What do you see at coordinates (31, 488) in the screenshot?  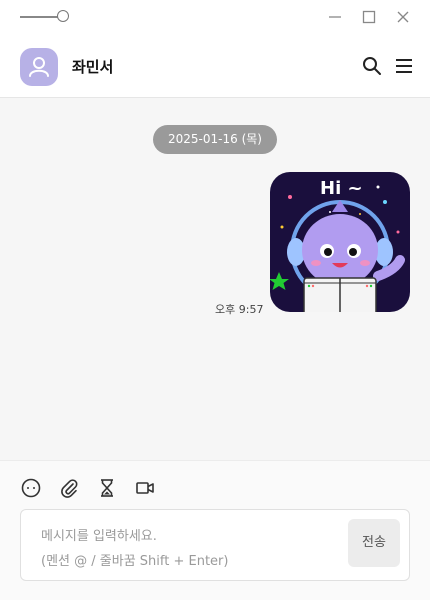 I see `emoji-icon` at bounding box center [31, 488].